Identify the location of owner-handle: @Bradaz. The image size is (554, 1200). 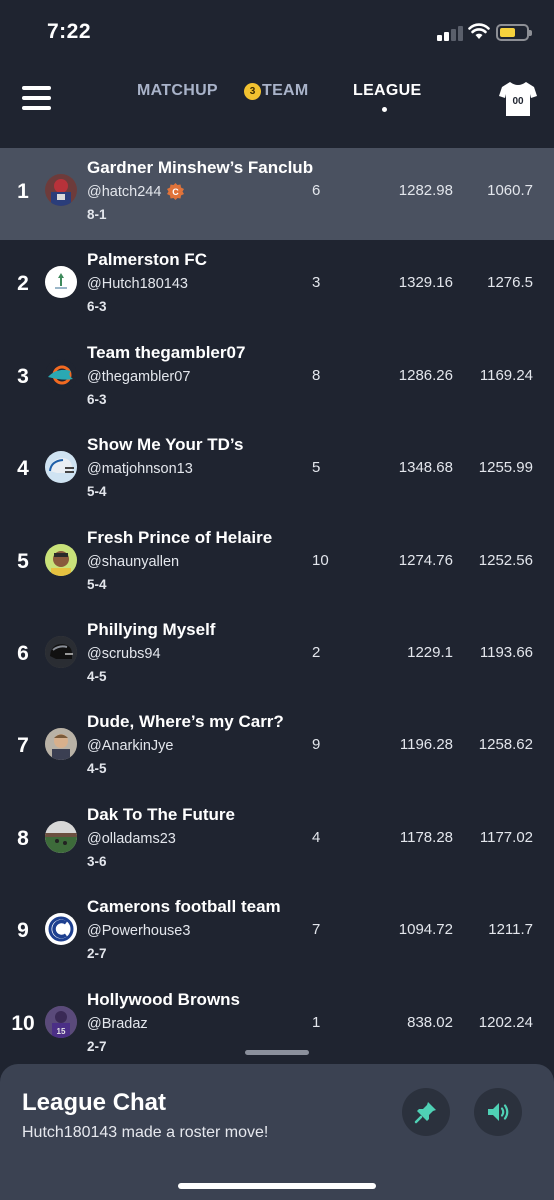
(117, 1023).